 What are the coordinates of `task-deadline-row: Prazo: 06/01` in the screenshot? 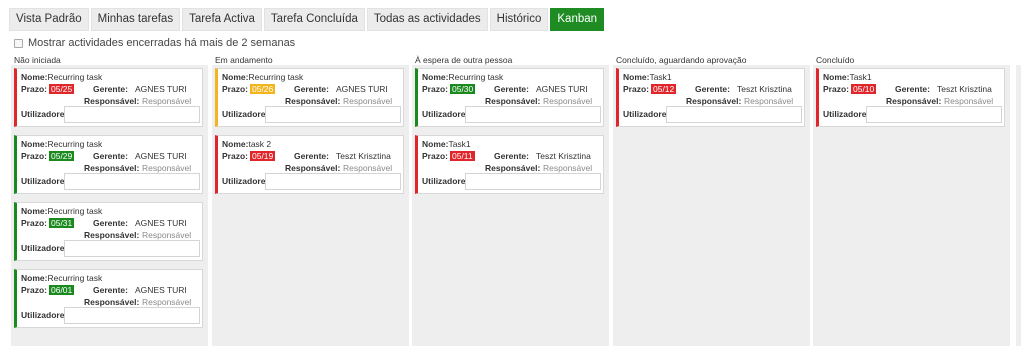 It's located at (48, 290).